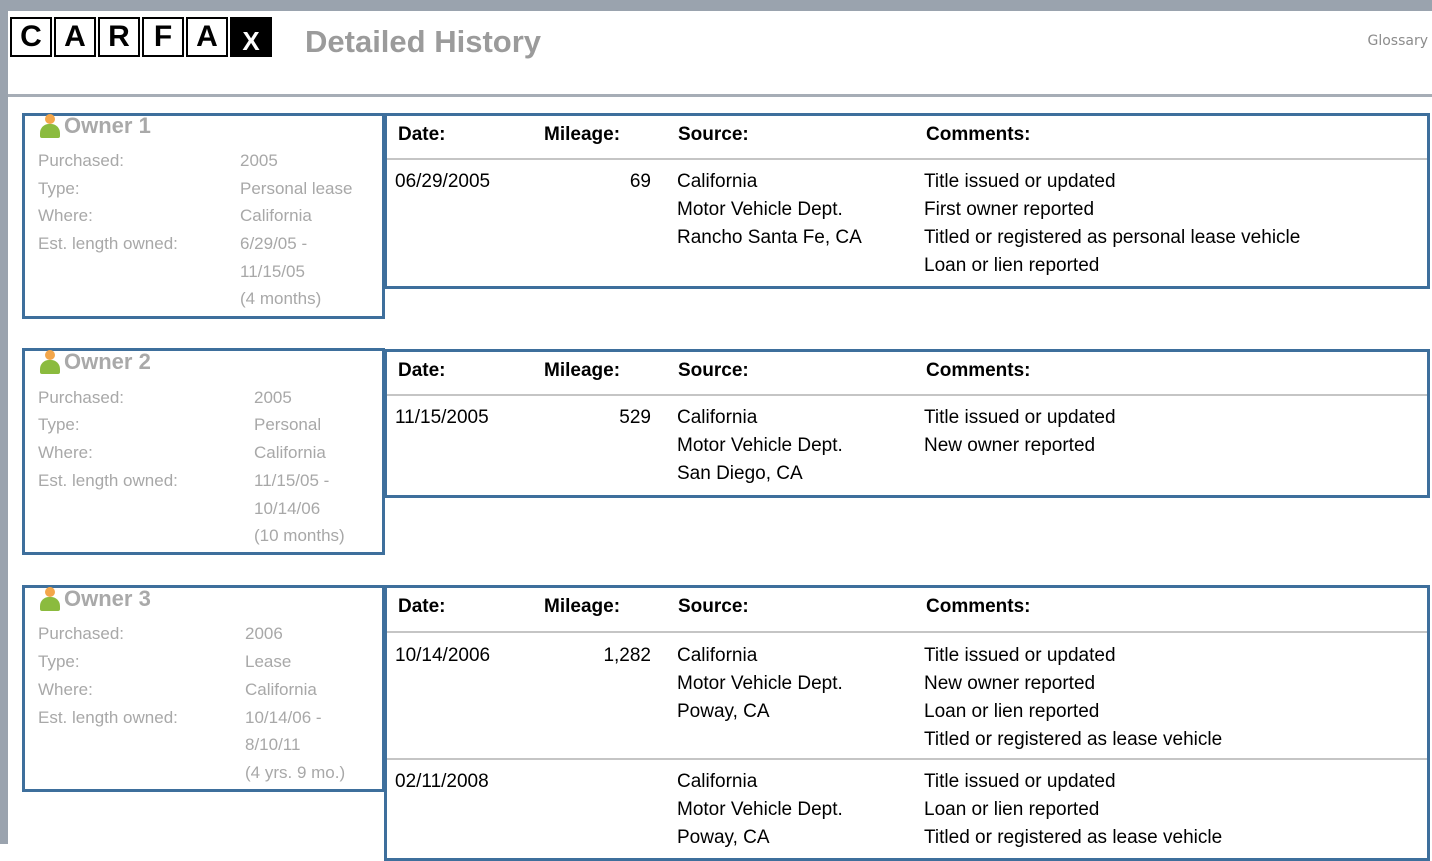 The width and height of the screenshot is (1432, 861). I want to click on top-frame-bar, so click(716, 5).